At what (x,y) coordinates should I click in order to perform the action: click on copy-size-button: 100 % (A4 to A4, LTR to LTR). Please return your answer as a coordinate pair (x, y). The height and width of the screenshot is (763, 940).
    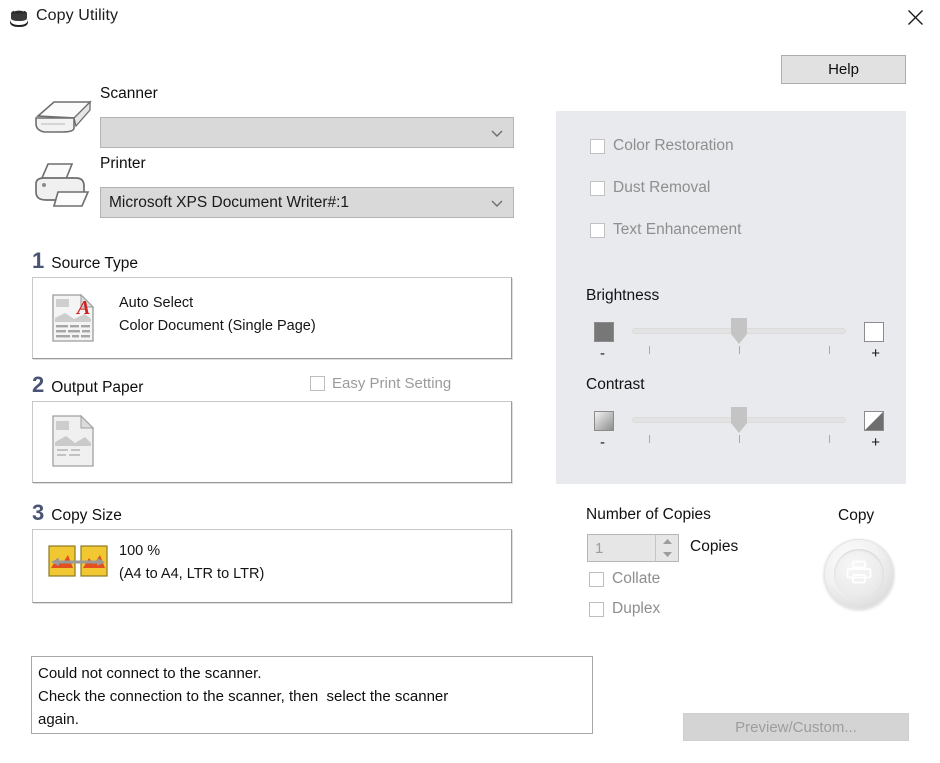
    Looking at the image, I should click on (272, 566).